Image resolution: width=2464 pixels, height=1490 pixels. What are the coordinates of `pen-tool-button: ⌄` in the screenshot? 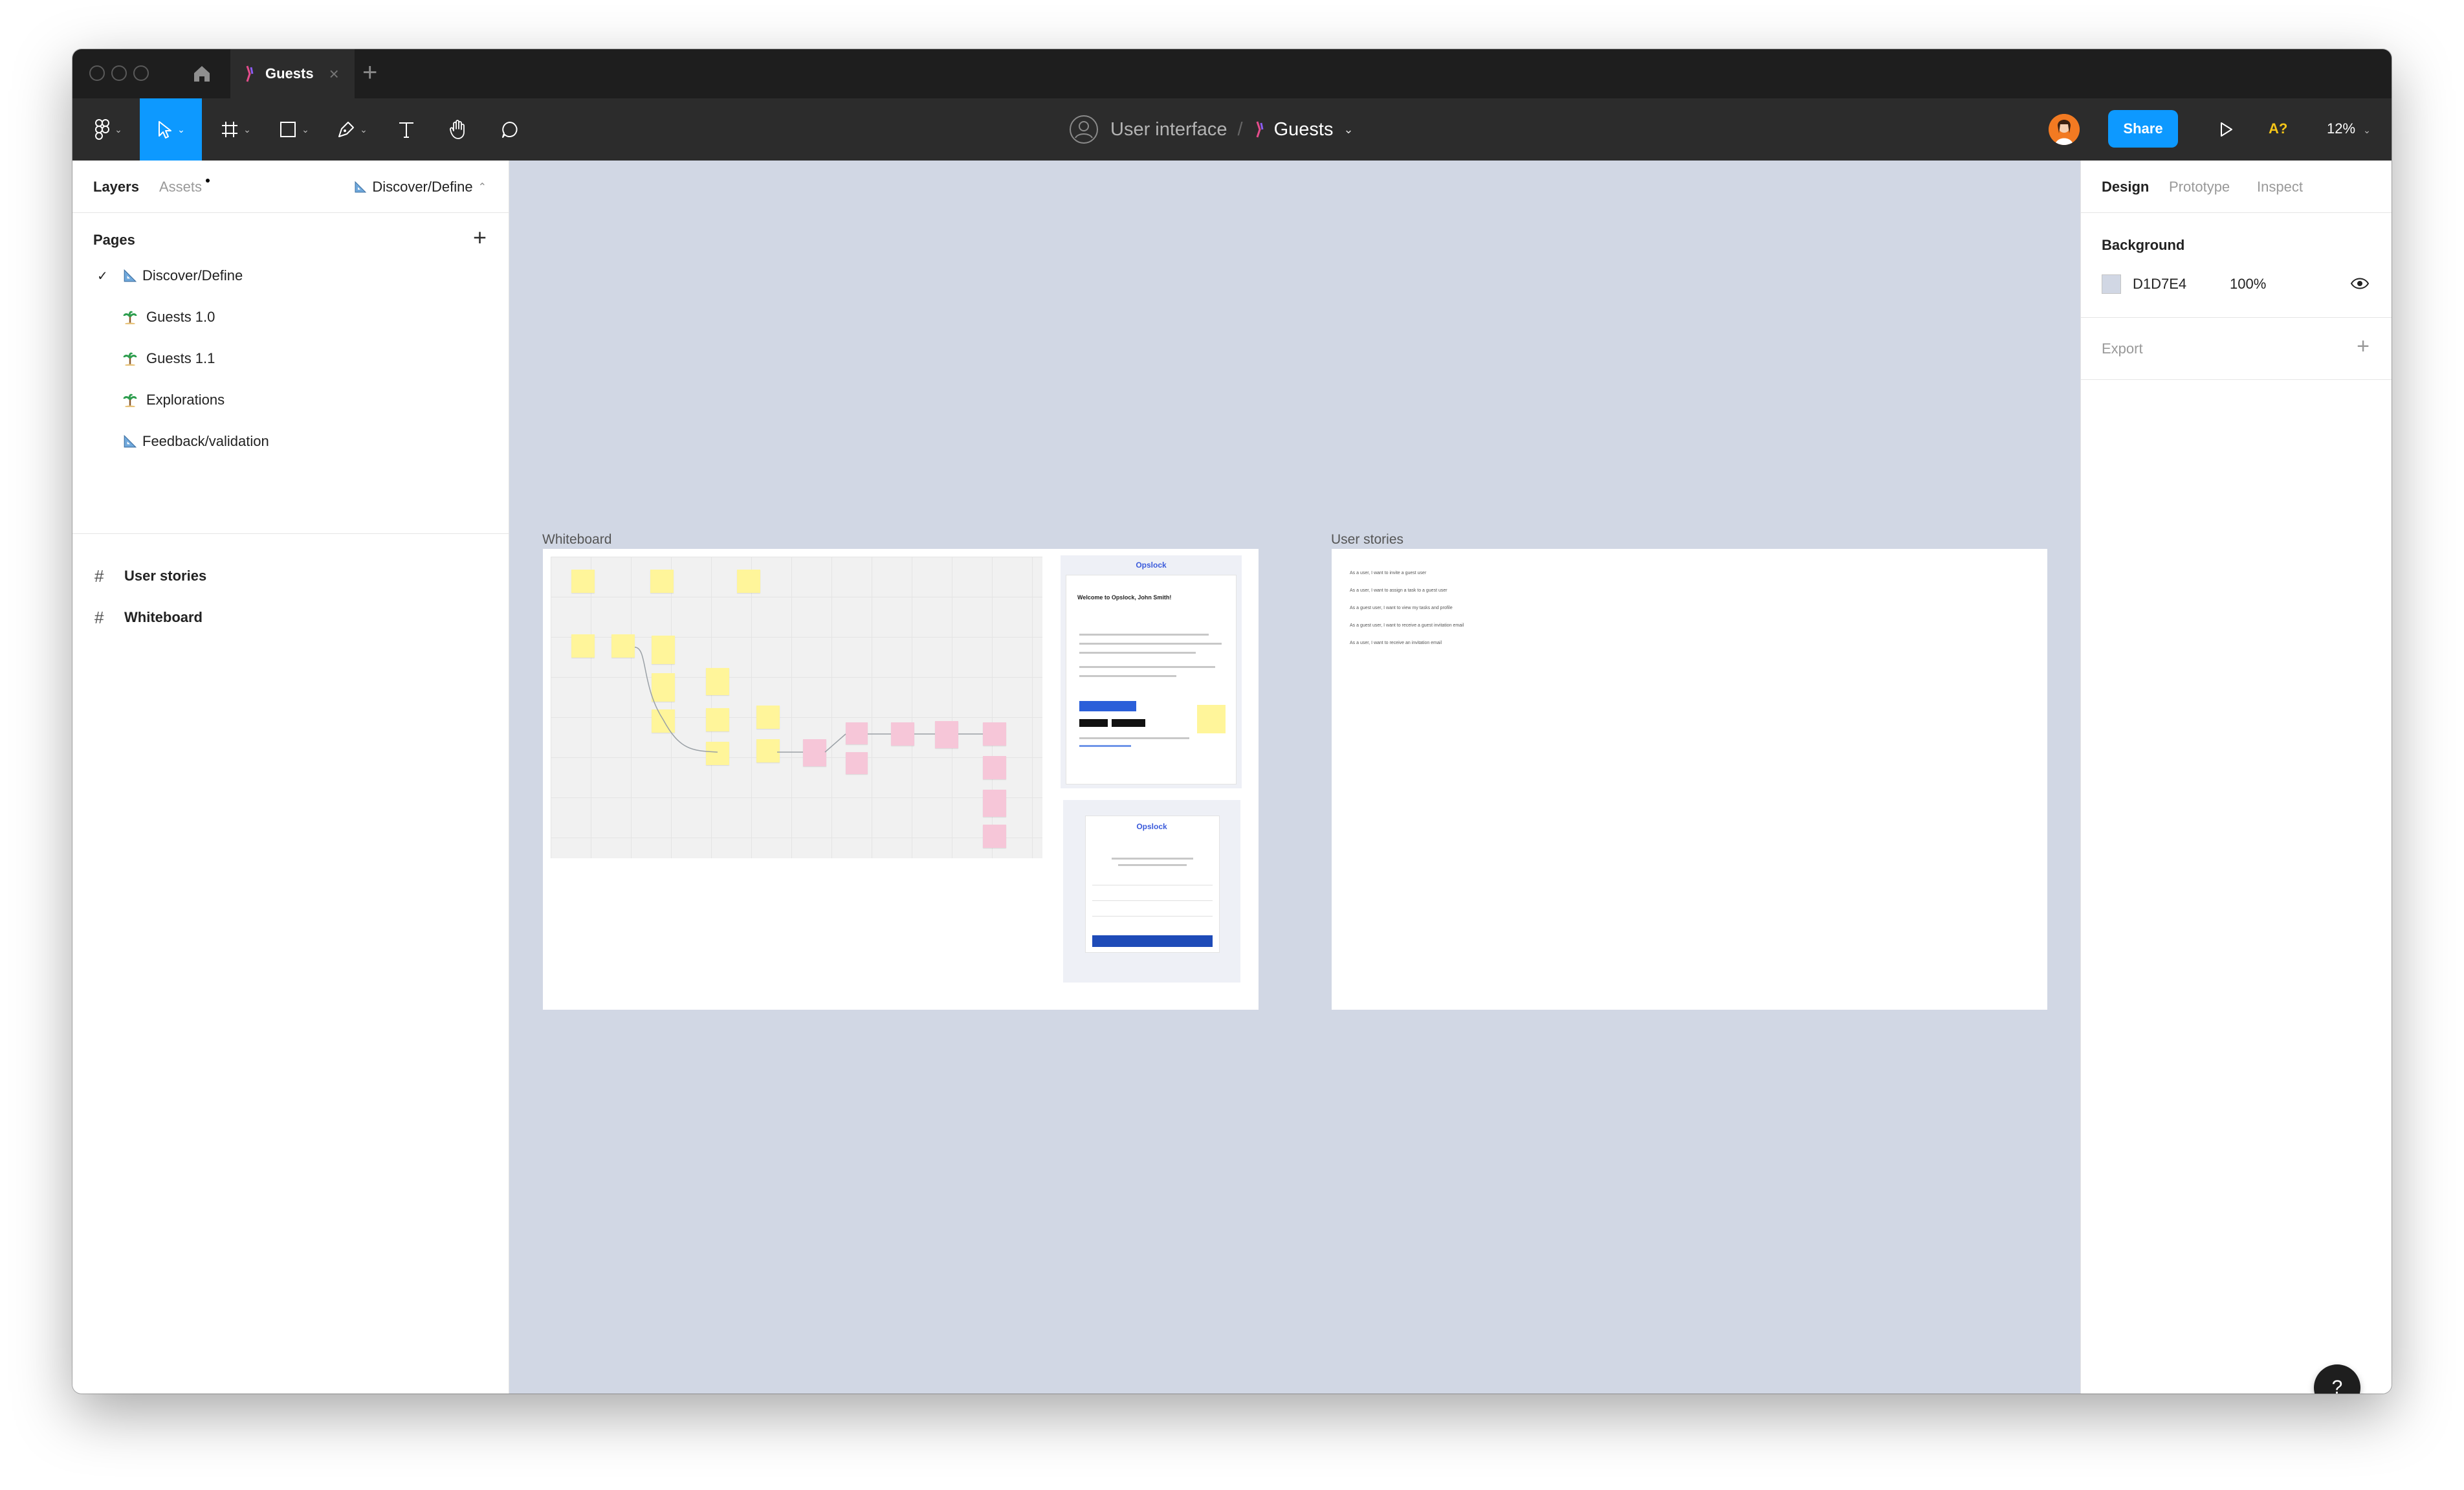 It's located at (352, 129).